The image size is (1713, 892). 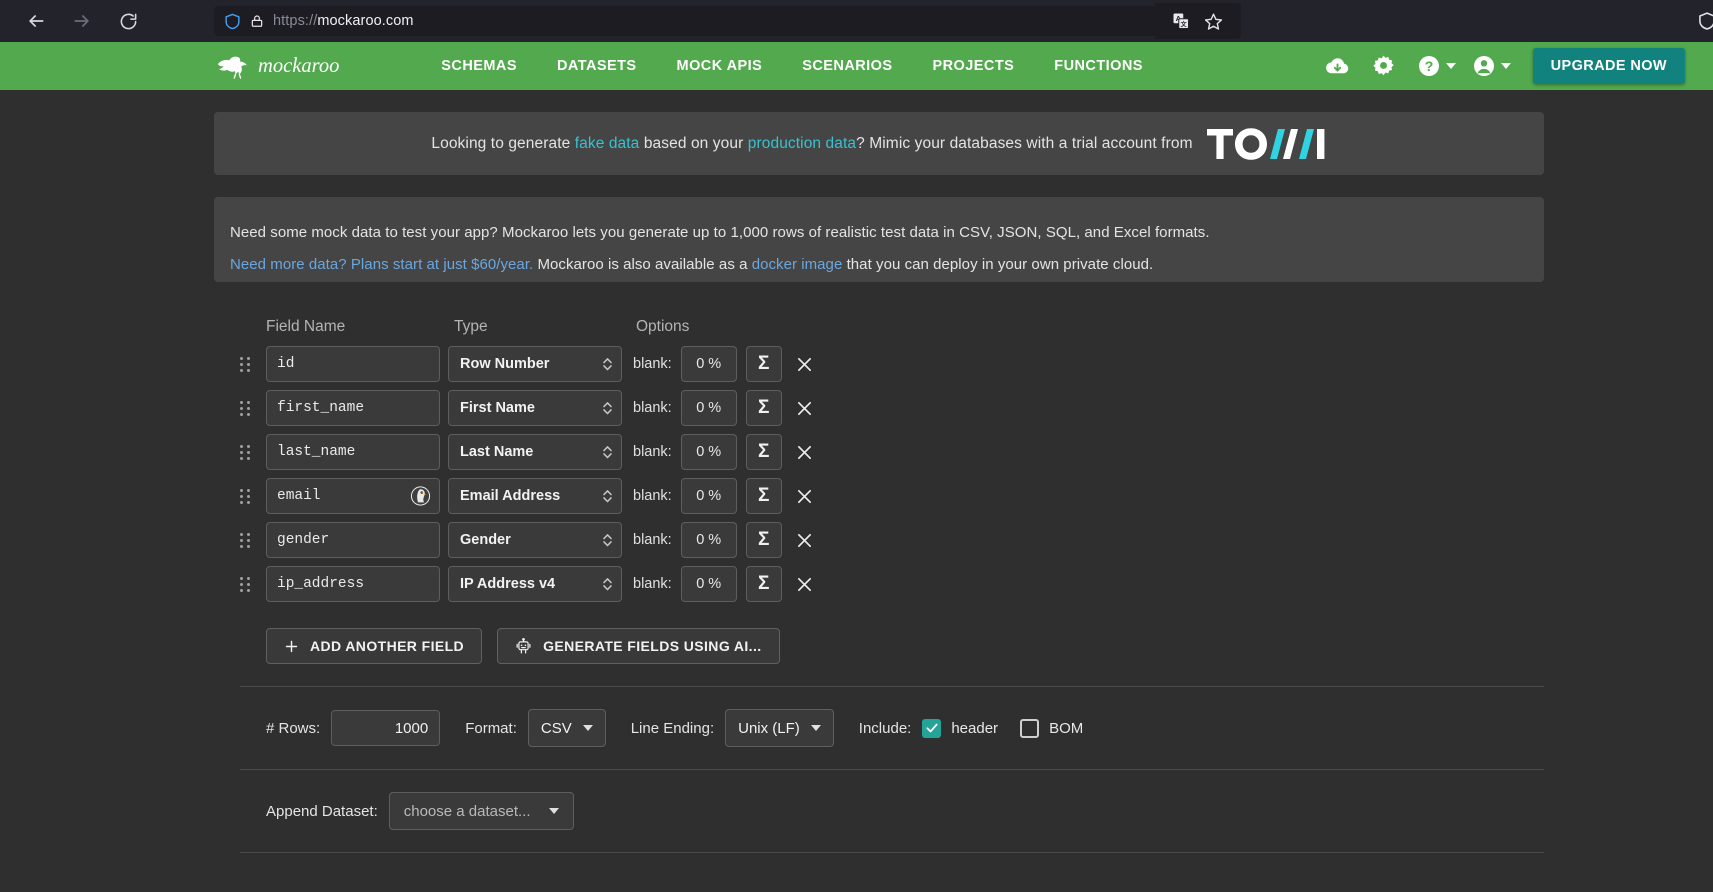 What do you see at coordinates (471, 326) in the screenshot?
I see `header-type: Type` at bounding box center [471, 326].